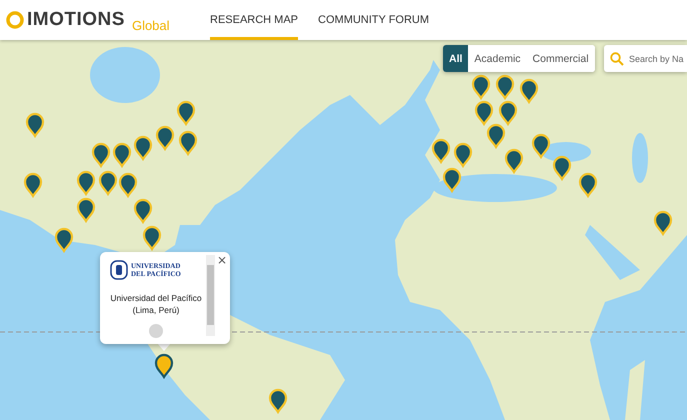 The image size is (687, 420). What do you see at coordinates (657, 59) in the screenshot?
I see `search-input: Search by Na` at bounding box center [657, 59].